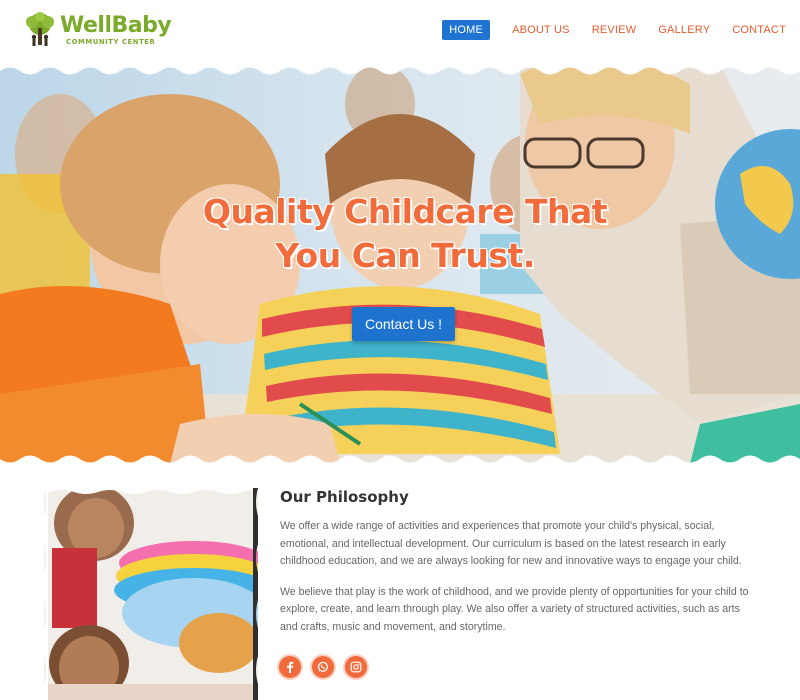  I want to click on facebook-button, so click(290, 667).